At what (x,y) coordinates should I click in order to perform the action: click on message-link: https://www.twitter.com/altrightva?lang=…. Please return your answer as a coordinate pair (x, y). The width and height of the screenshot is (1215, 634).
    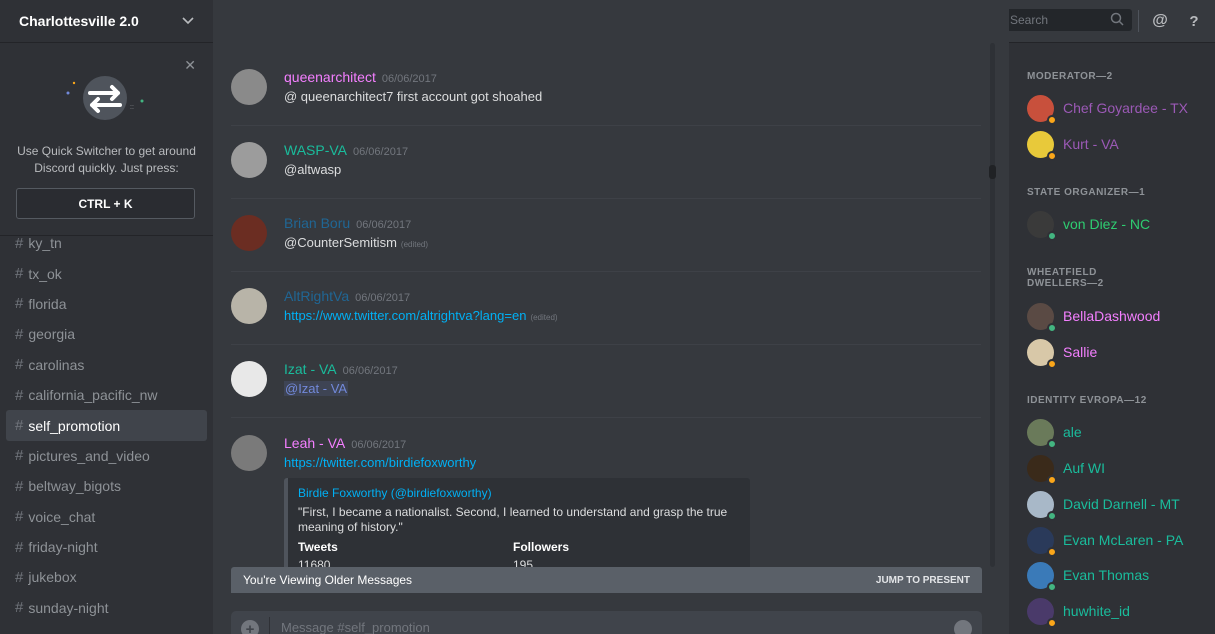
    Looking at the image, I should click on (405, 315).